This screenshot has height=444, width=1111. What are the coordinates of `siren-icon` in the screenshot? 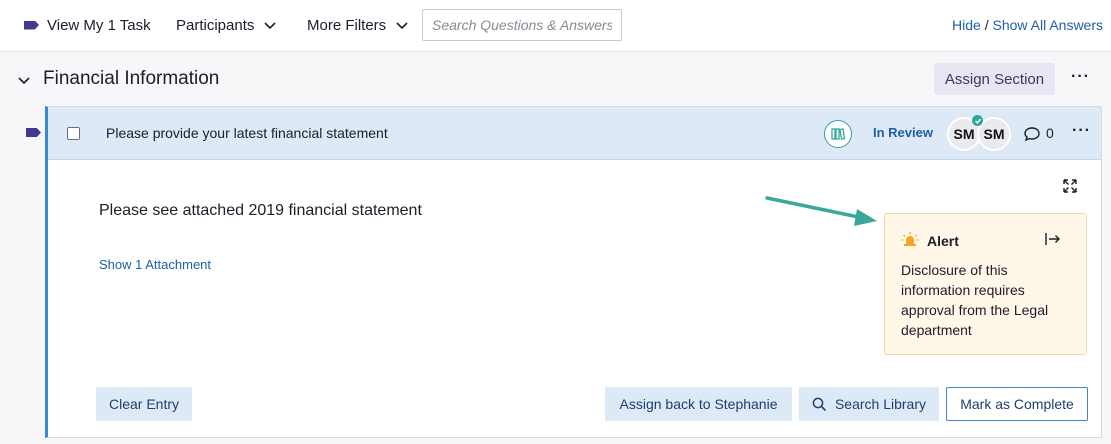 It's located at (910, 239).